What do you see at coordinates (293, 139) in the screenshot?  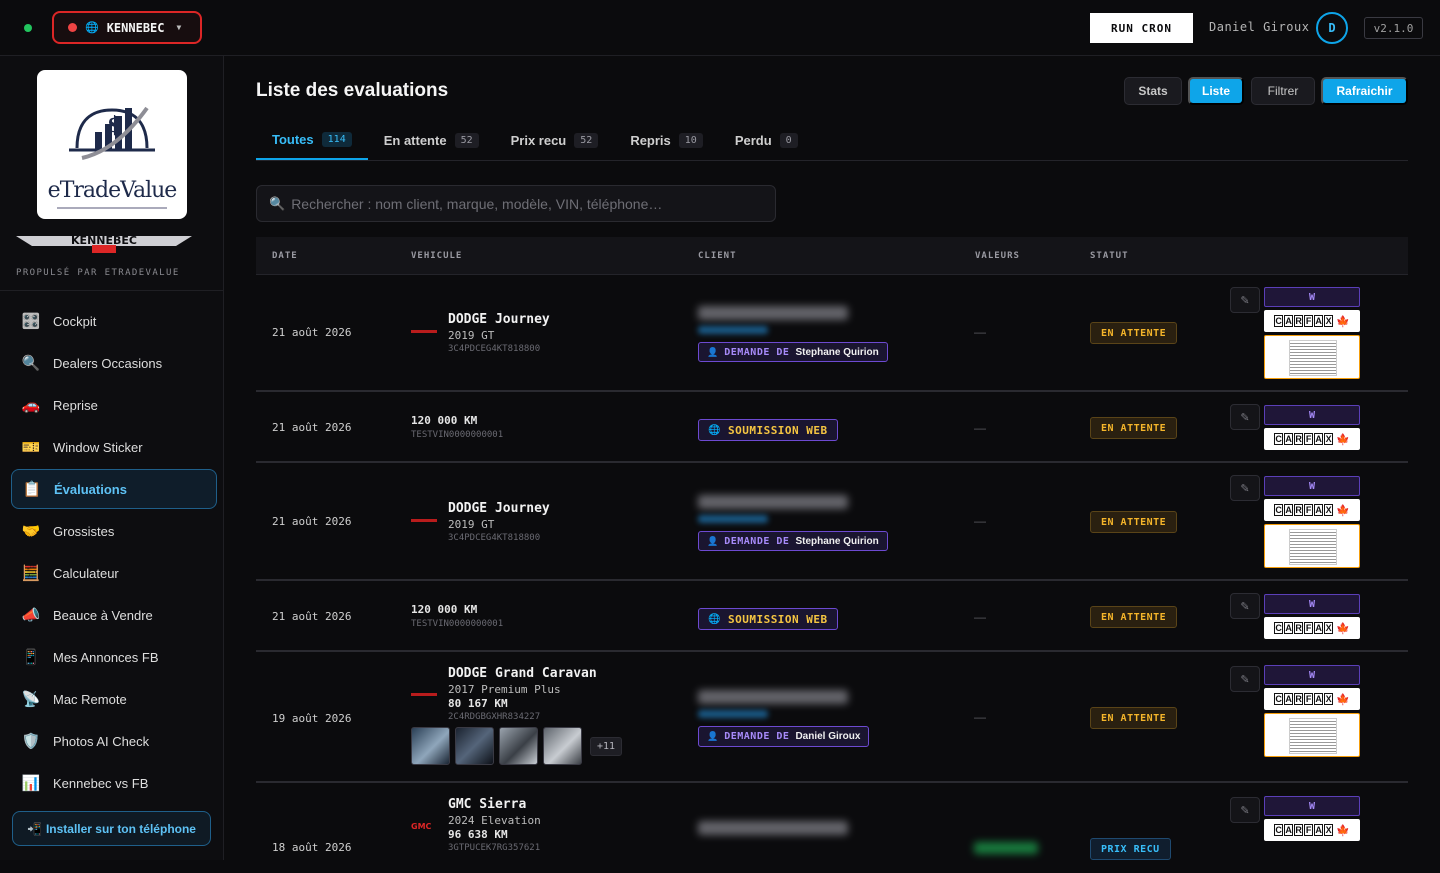 I see `tab-label: Toutes` at bounding box center [293, 139].